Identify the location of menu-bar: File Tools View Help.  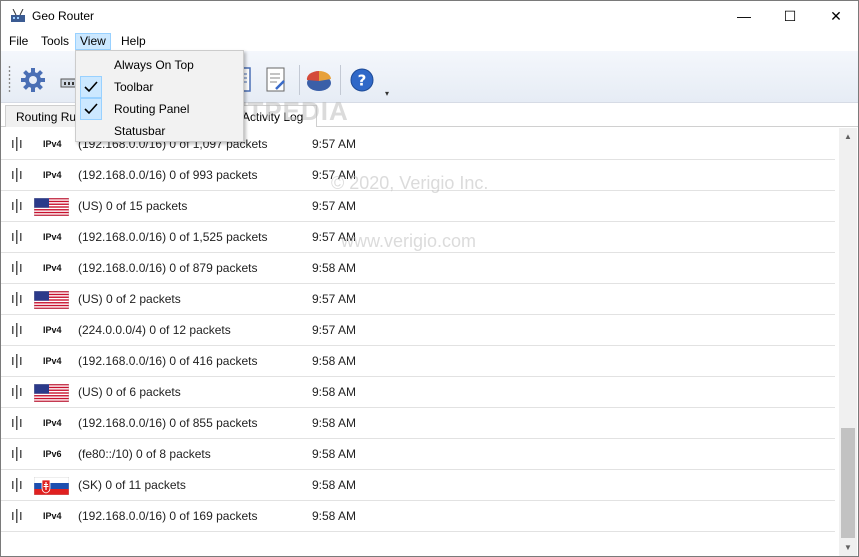
(429, 41).